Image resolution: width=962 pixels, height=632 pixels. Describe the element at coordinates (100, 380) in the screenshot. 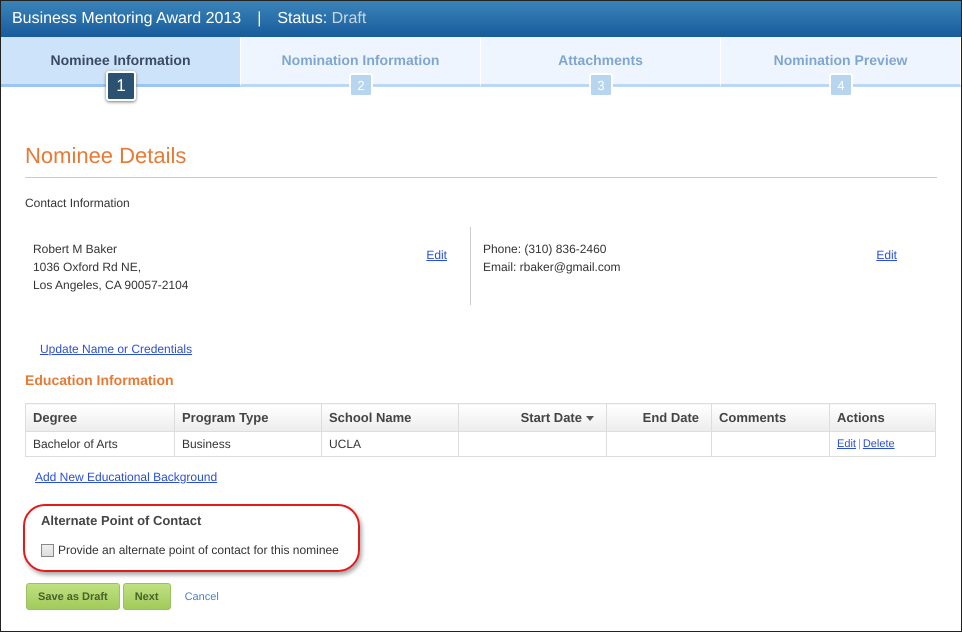

I see `education-title: Education Information` at that location.